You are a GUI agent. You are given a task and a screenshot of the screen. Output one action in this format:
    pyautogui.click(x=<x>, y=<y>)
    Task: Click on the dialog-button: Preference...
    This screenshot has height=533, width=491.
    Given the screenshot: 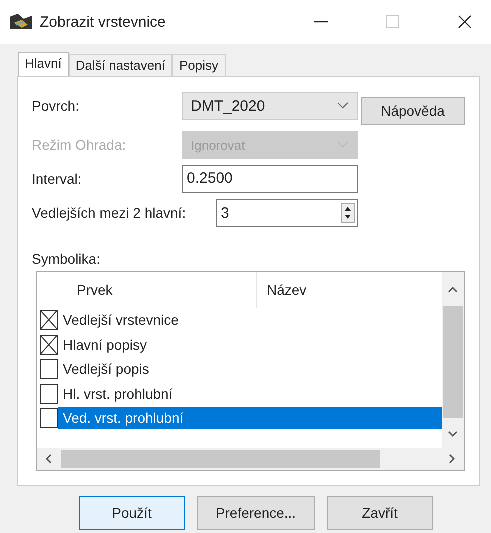 What is the action you would take?
    pyautogui.click(x=256, y=513)
    